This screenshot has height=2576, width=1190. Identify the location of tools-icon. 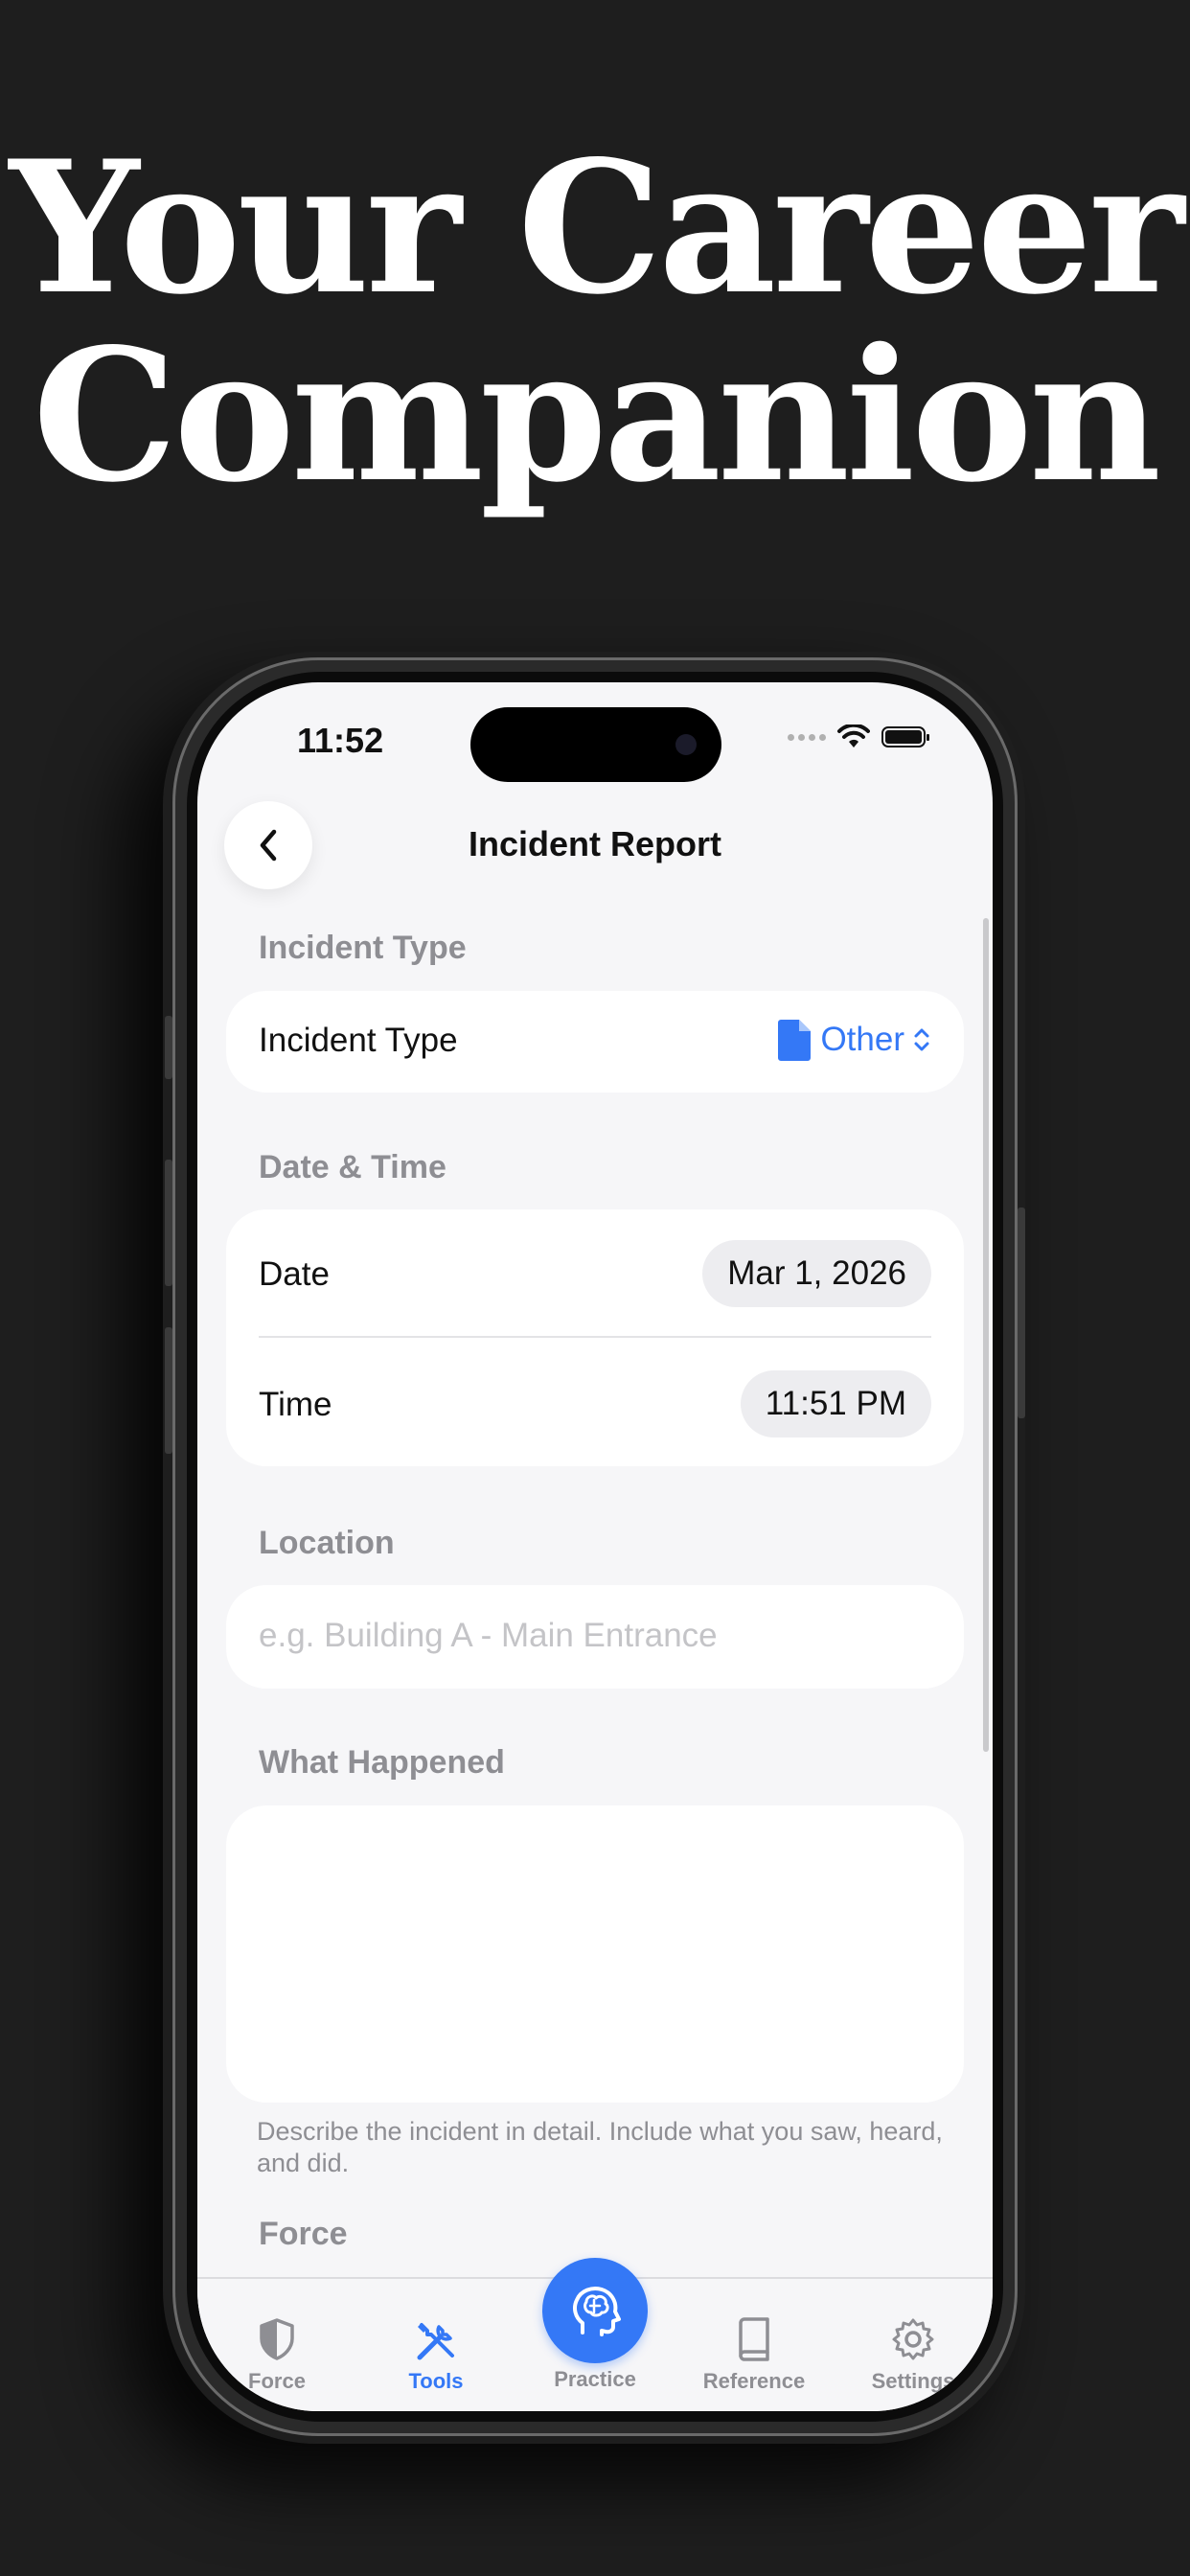
(436, 2341).